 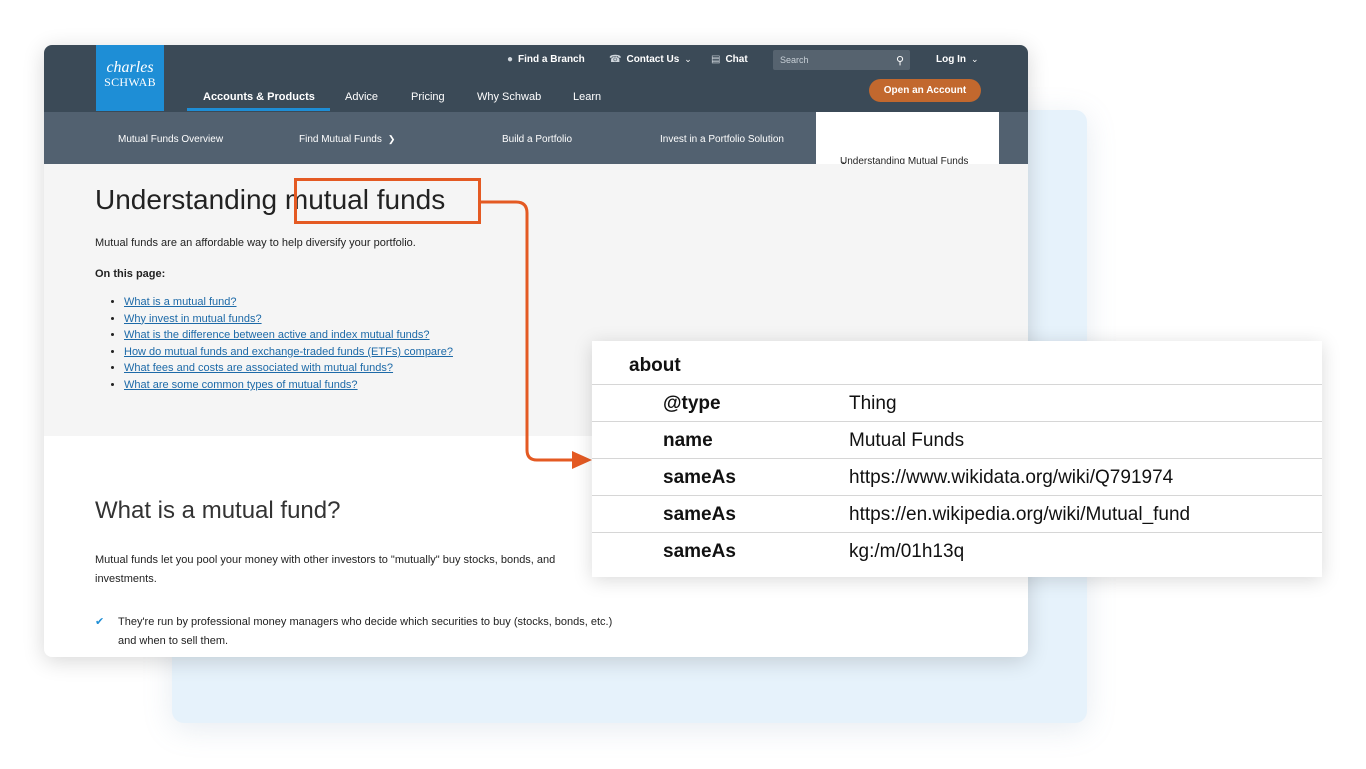 I want to click on schema-heading: about, so click(x=655, y=365).